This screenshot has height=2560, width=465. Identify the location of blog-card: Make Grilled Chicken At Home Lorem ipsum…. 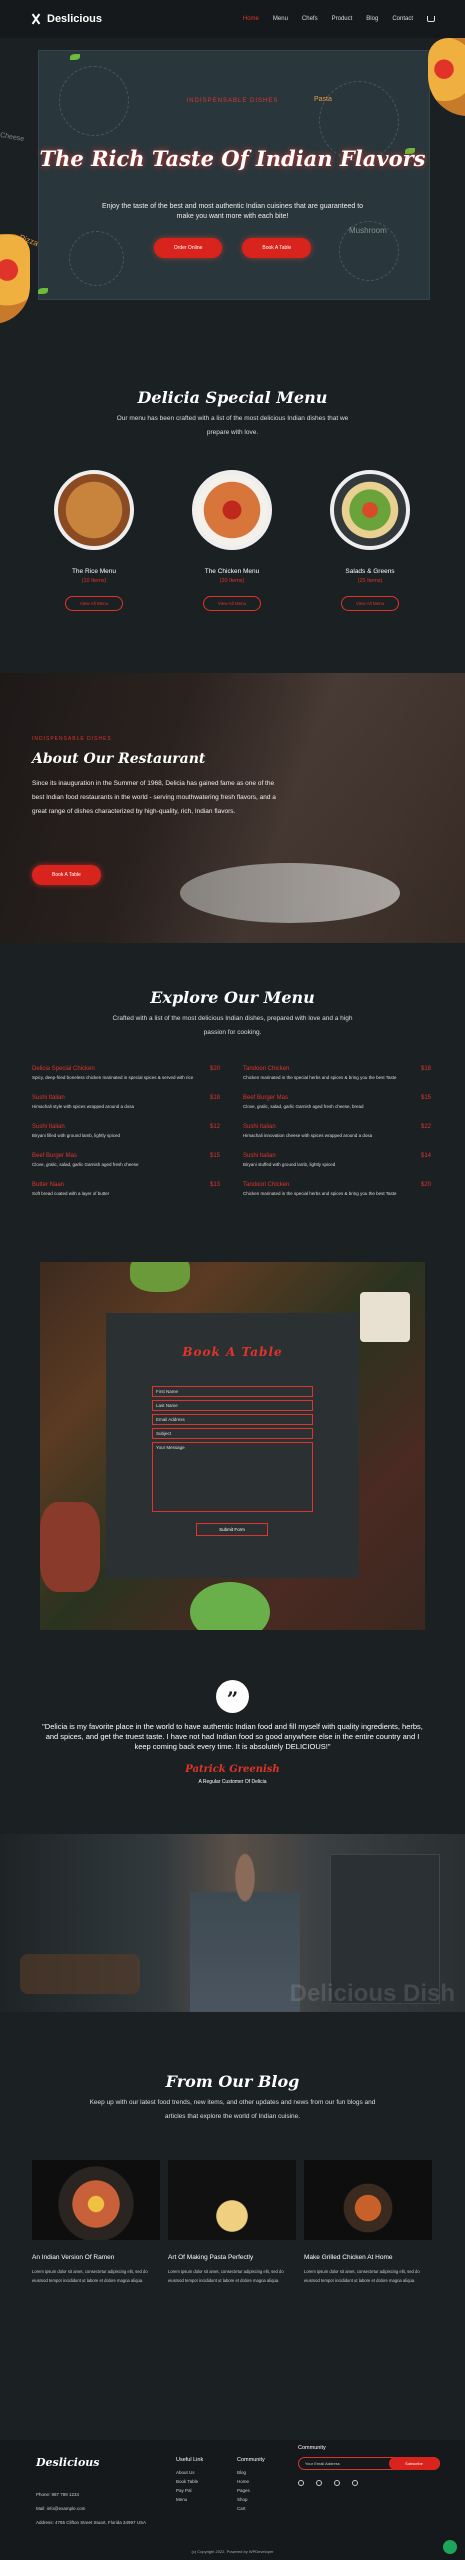
(368, 2222).